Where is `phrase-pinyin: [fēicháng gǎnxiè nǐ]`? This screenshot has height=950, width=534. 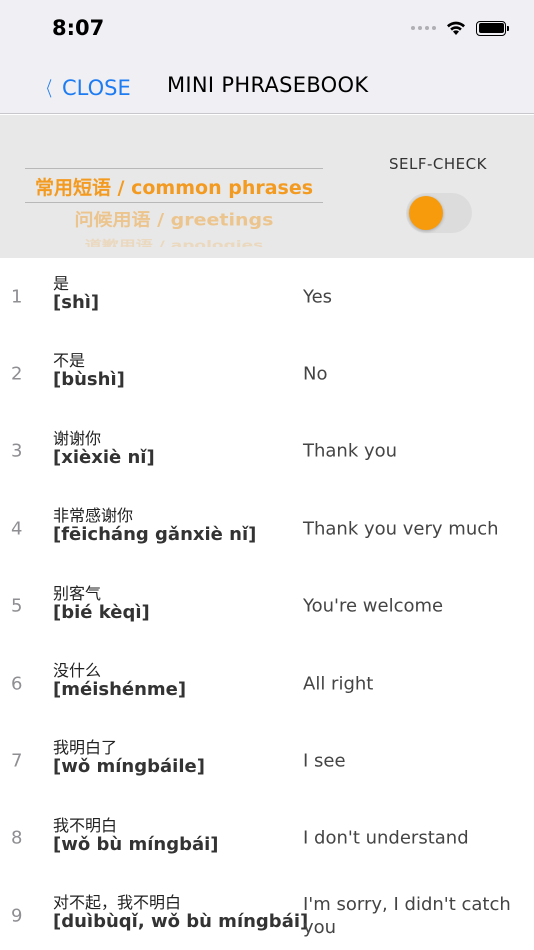
phrase-pinyin: [fēicháng gǎnxiè nǐ] is located at coordinates (155, 535).